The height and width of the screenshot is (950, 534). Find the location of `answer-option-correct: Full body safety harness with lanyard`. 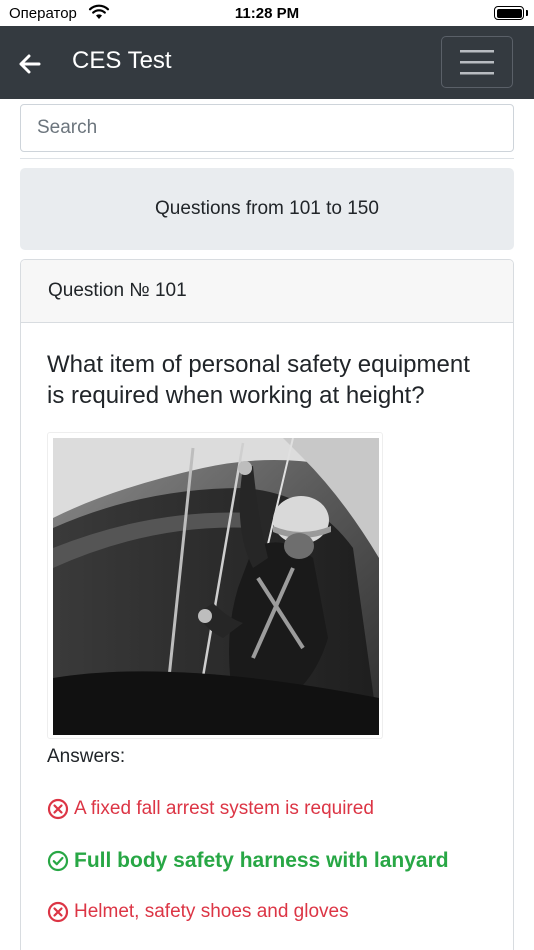

answer-option-correct: Full body safety harness with lanyard is located at coordinates (267, 861).